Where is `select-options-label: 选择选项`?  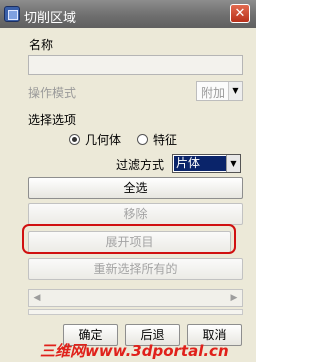
select-options-label: 选择选项 is located at coordinates (52, 120).